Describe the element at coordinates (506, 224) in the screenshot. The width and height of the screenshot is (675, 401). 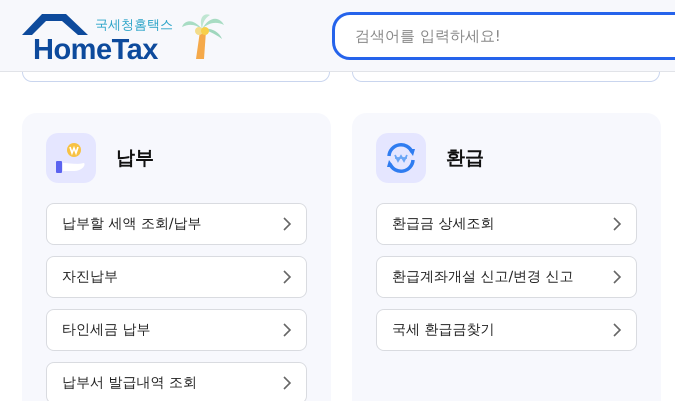
I see `menu-link: 환급금 상세조회` at that location.